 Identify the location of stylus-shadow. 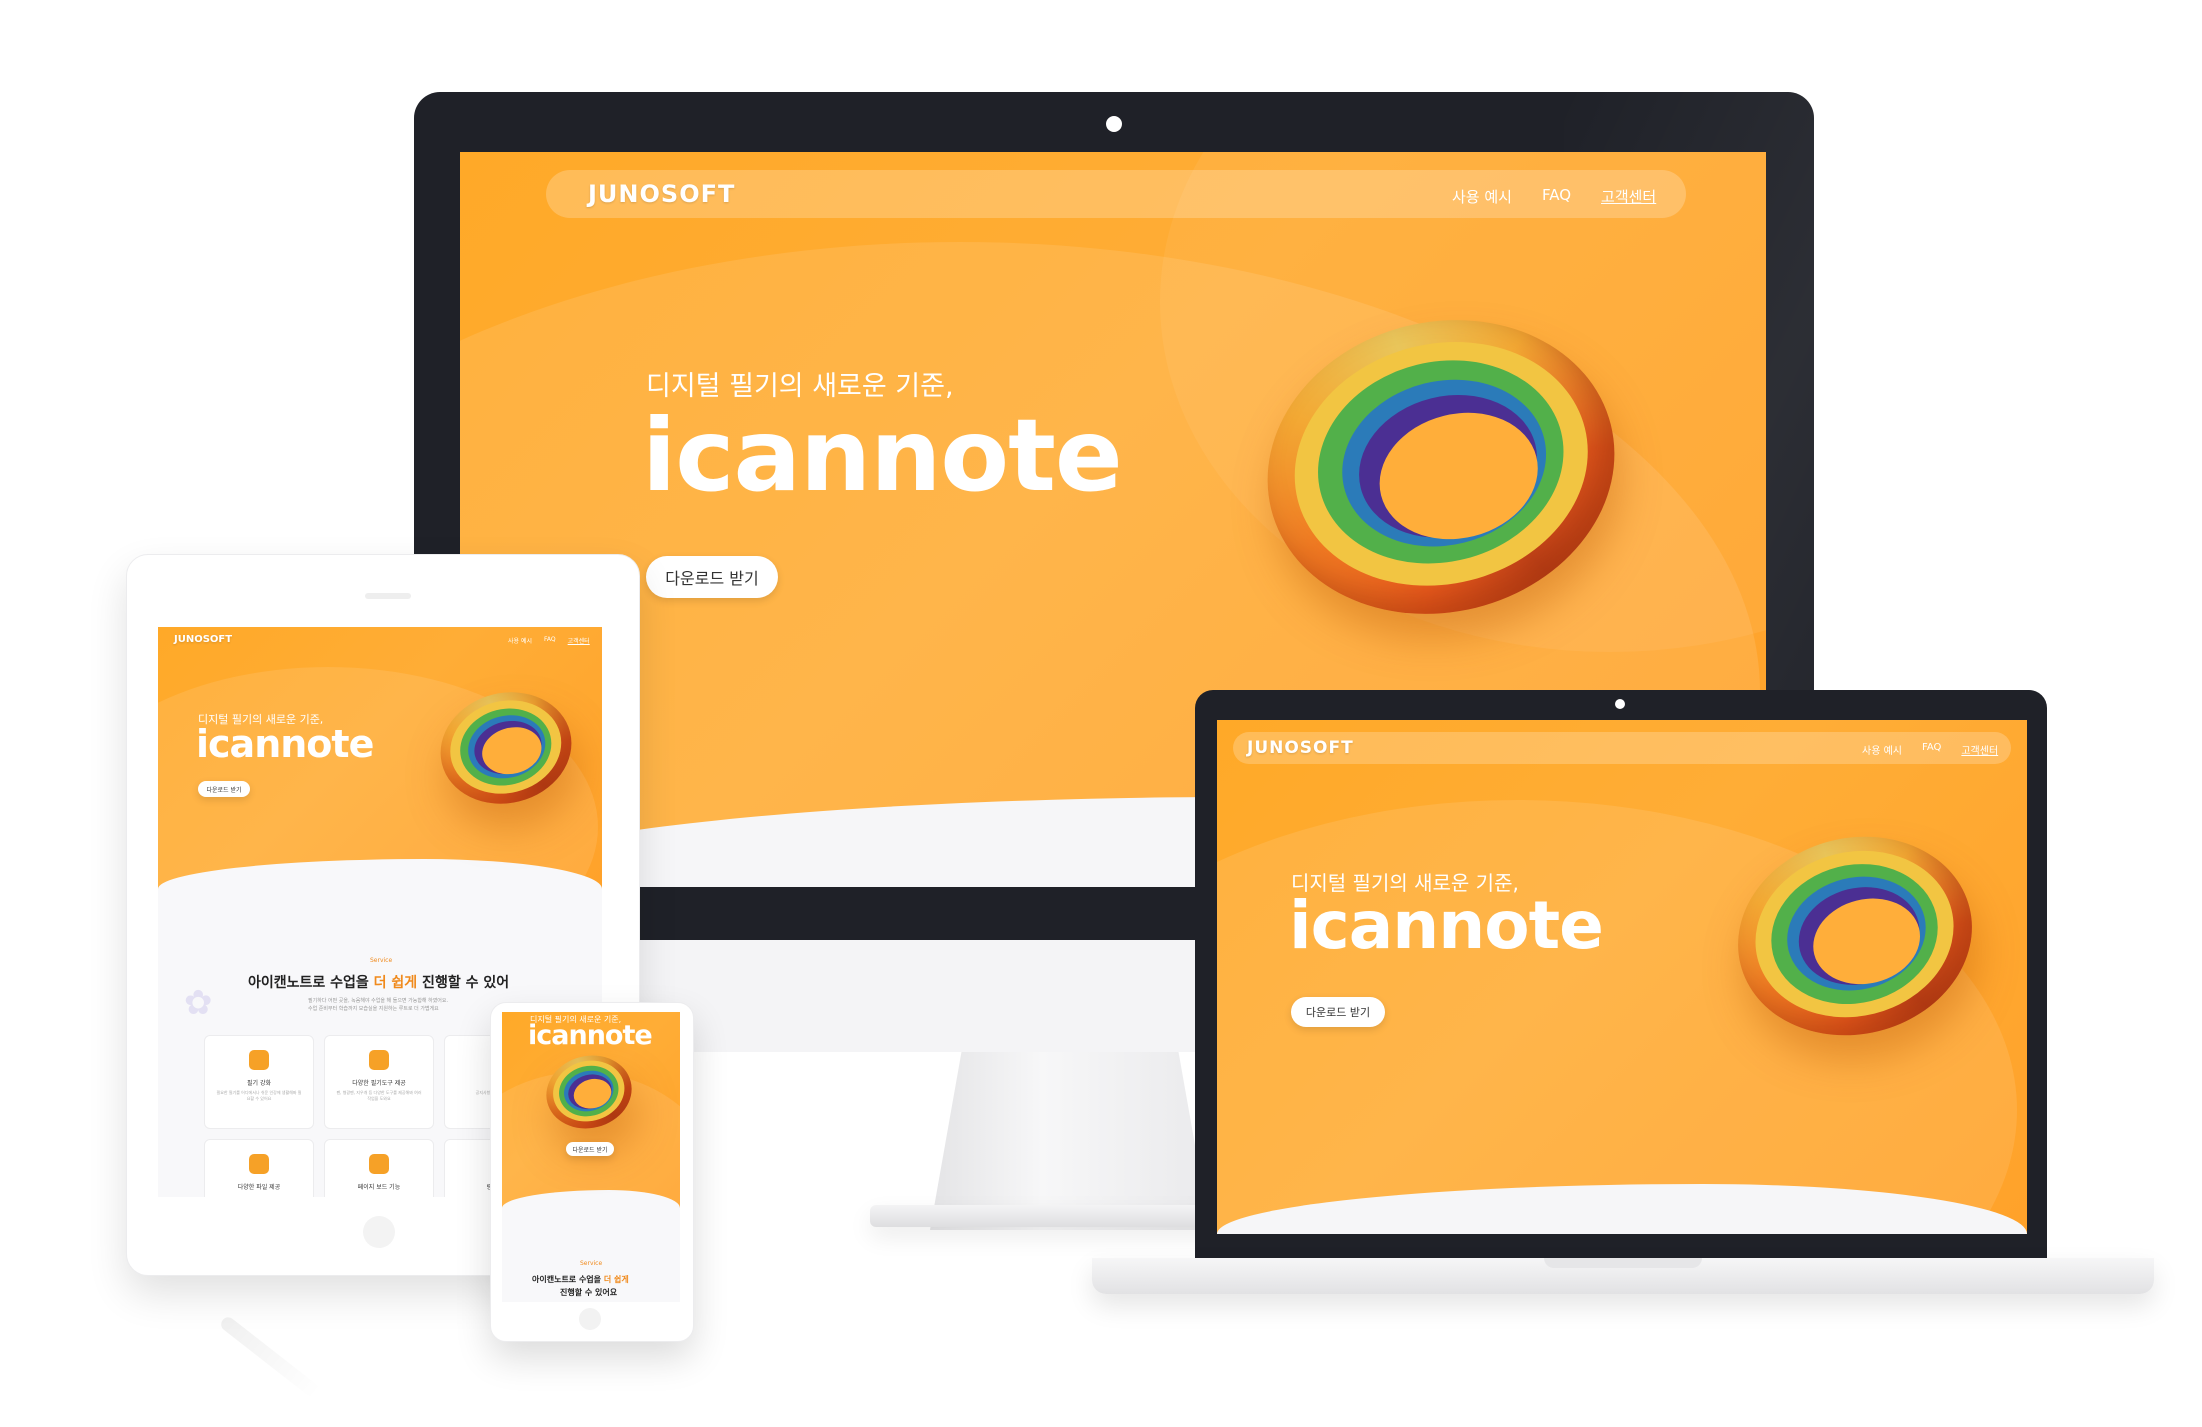
(270, 1357).